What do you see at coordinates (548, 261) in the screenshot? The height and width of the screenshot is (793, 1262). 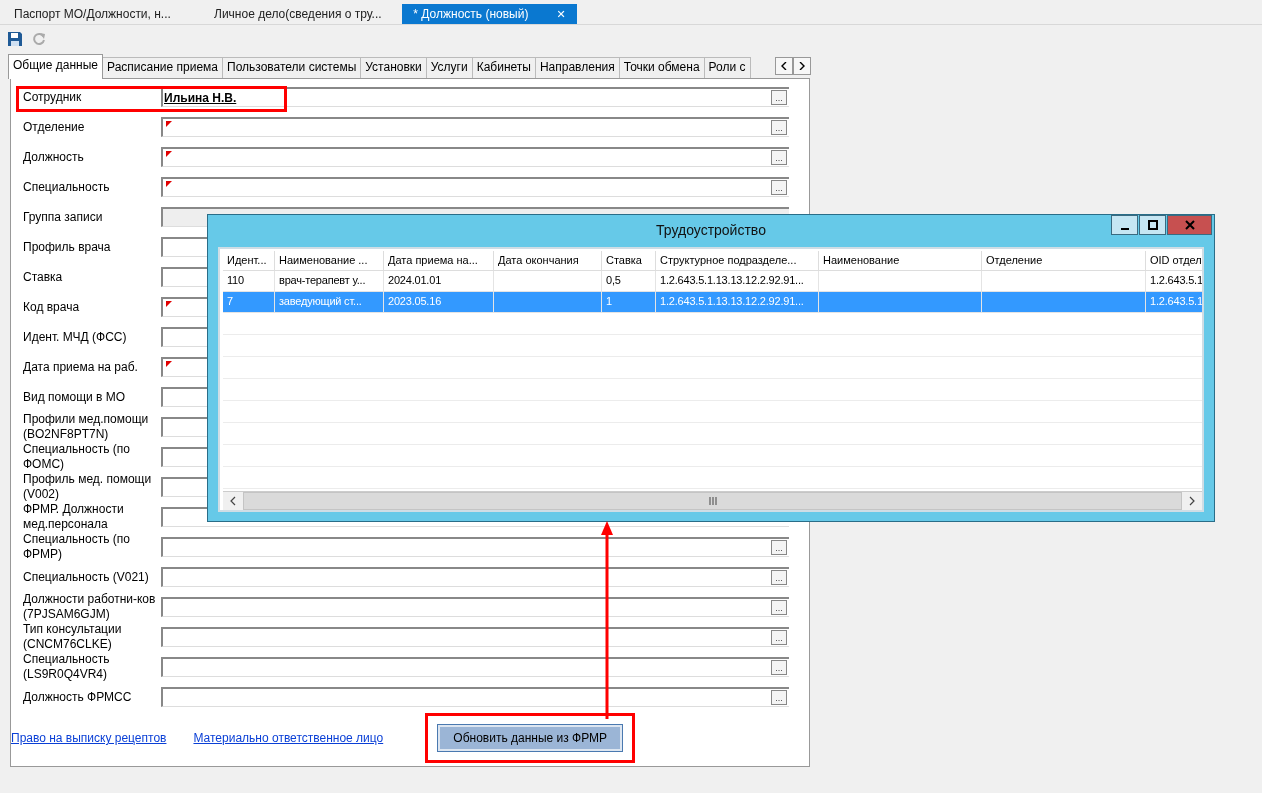 I see `column-header: Дата окончания` at bounding box center [548, 261].